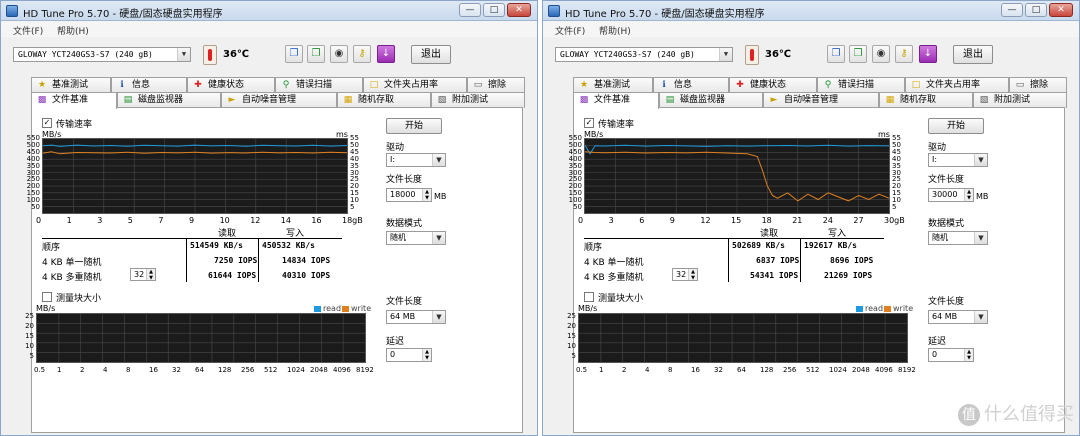 This screenshot has height=436, width=1080. I want to click on tab-label: 健康状态, so click(226, 85).